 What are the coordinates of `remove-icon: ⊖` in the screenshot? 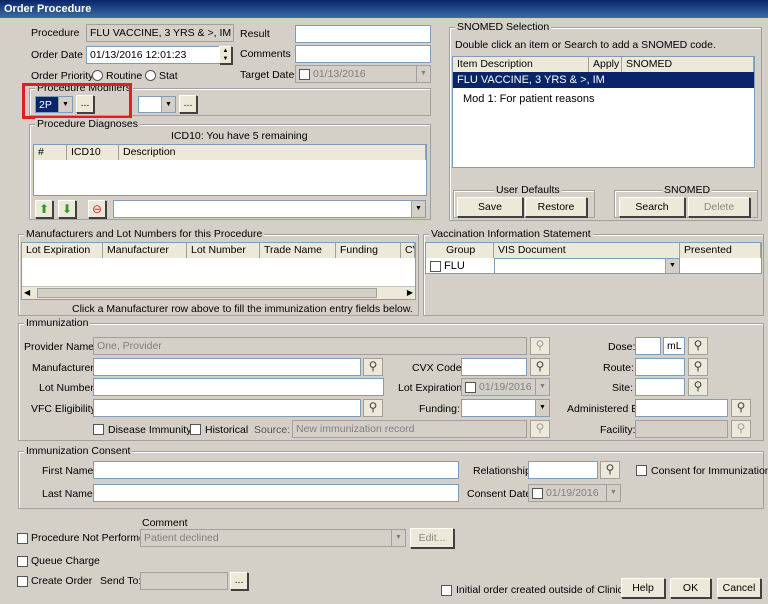 It's located at (97, 209).